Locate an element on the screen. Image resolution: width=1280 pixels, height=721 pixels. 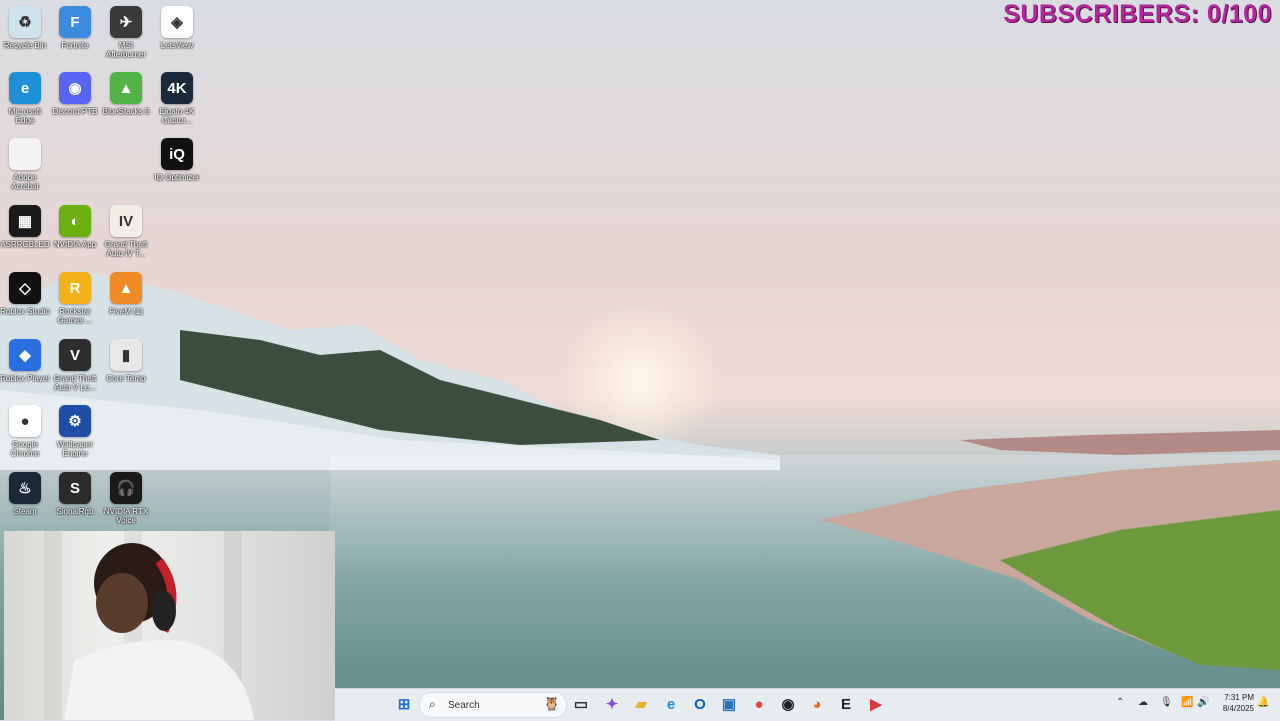
desktop-icon-nvidia-app: ◐ NVIDIA App is located at coordinates (75, 227).